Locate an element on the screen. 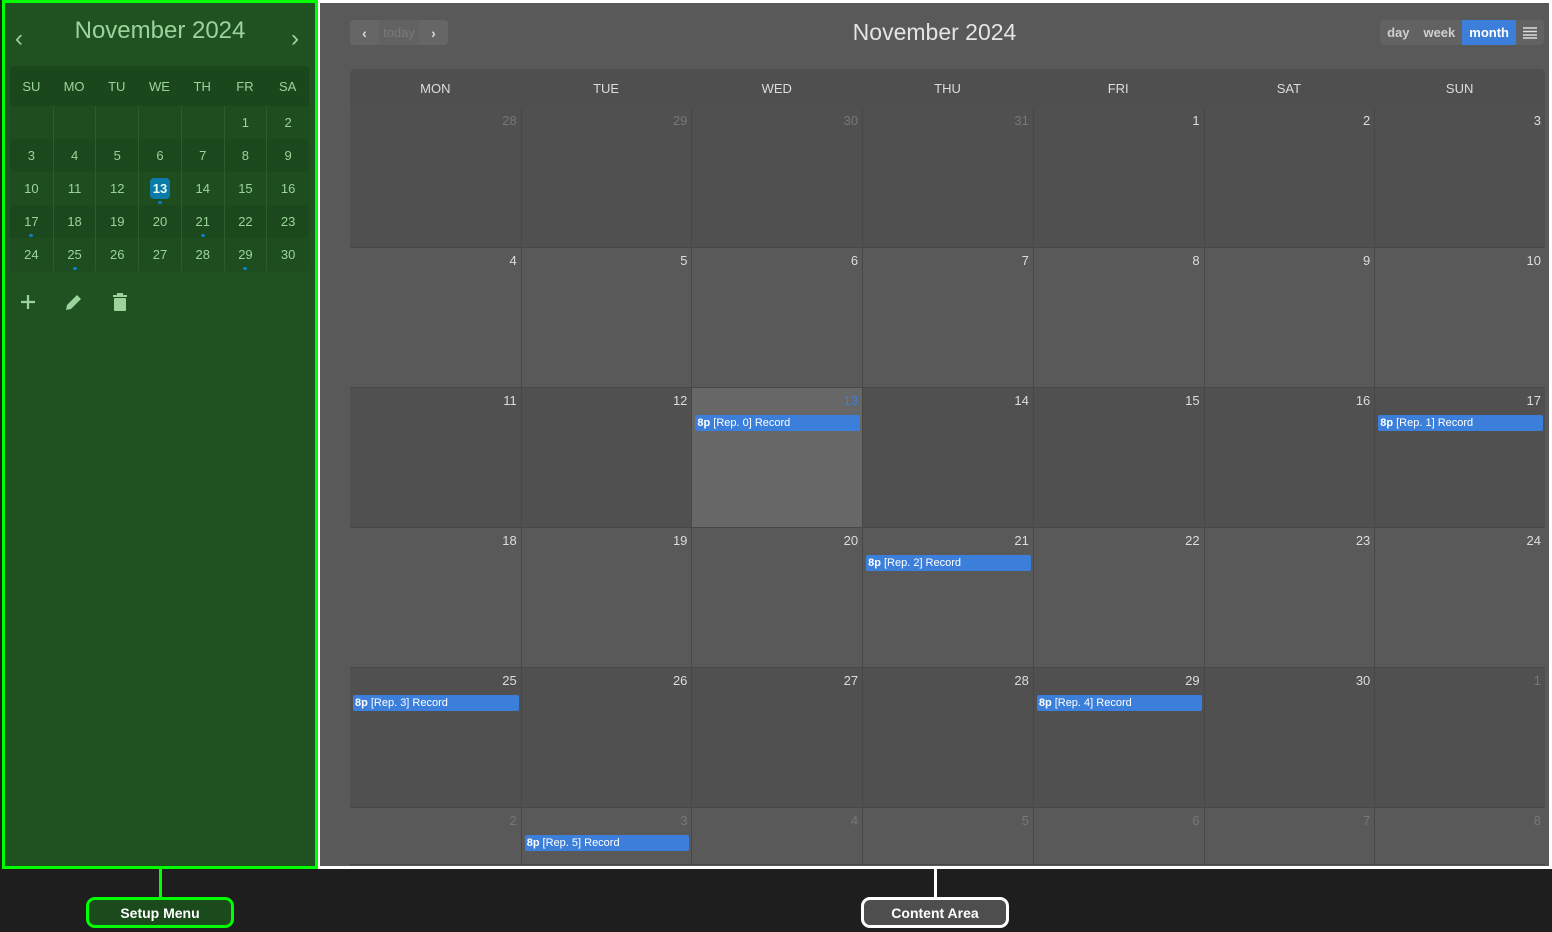  list-icon is located at coordinates (1530, 32).